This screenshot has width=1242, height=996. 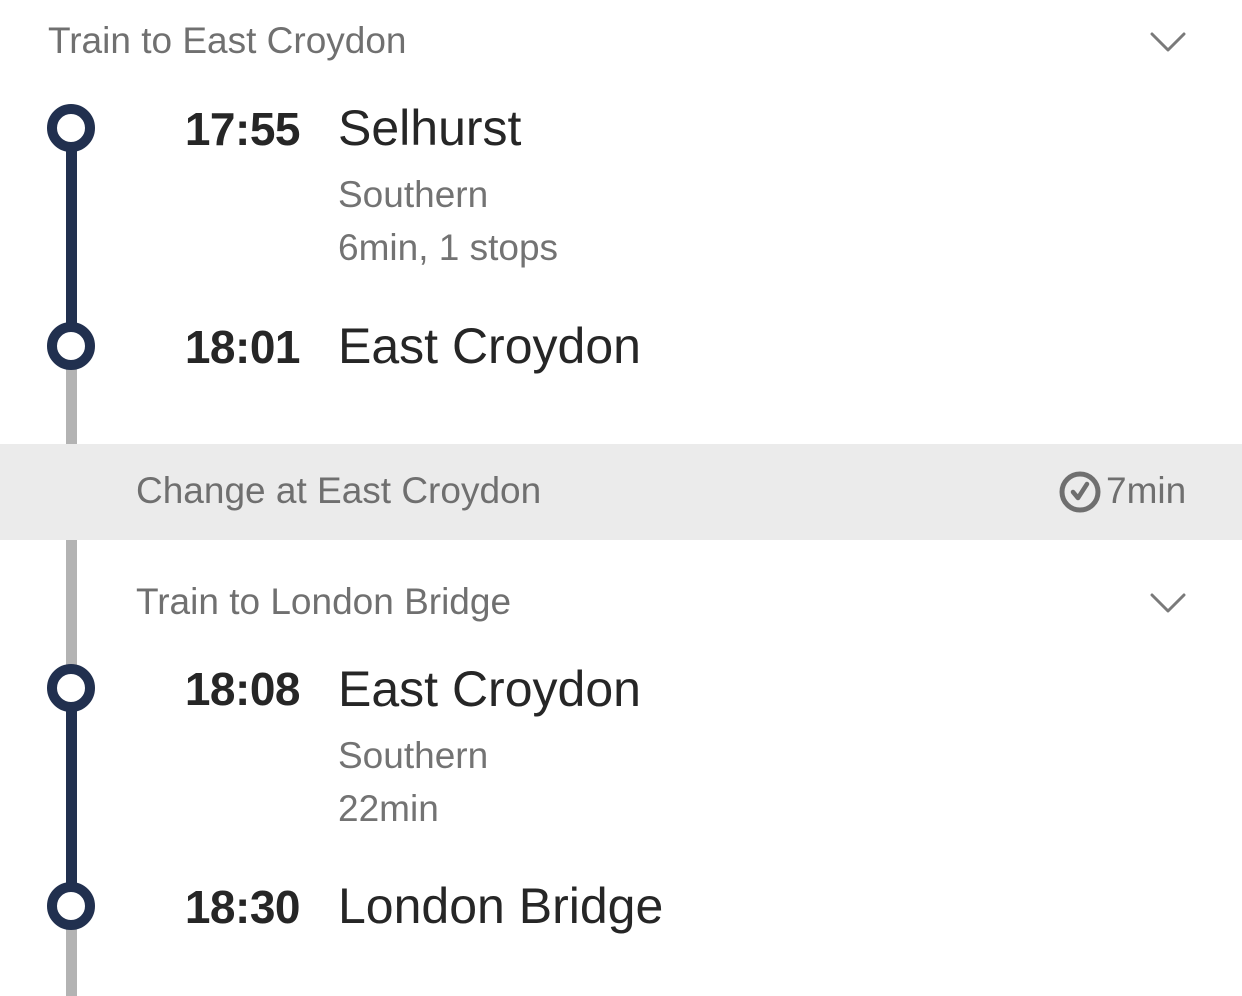 I want to click on departure-time: 18:08, so click(x=242, y=689).